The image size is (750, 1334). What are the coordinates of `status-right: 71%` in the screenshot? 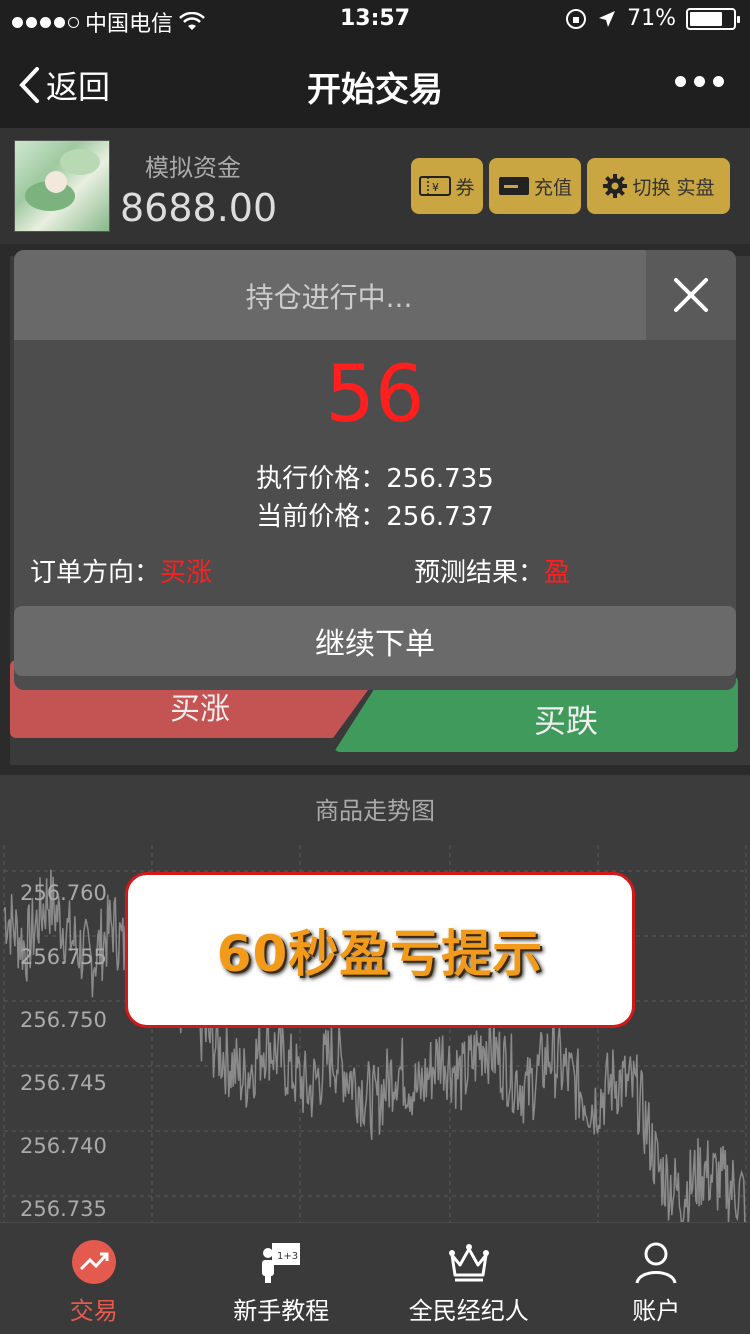 It's located at (652, 18).